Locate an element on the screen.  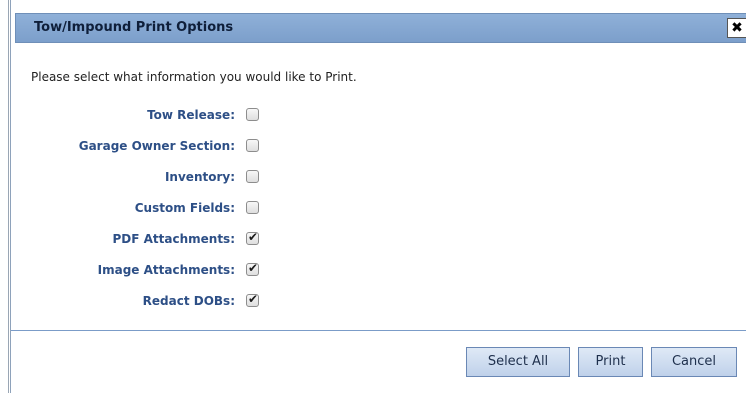
select-all-button: Select All is located at coordinates (518, 362).